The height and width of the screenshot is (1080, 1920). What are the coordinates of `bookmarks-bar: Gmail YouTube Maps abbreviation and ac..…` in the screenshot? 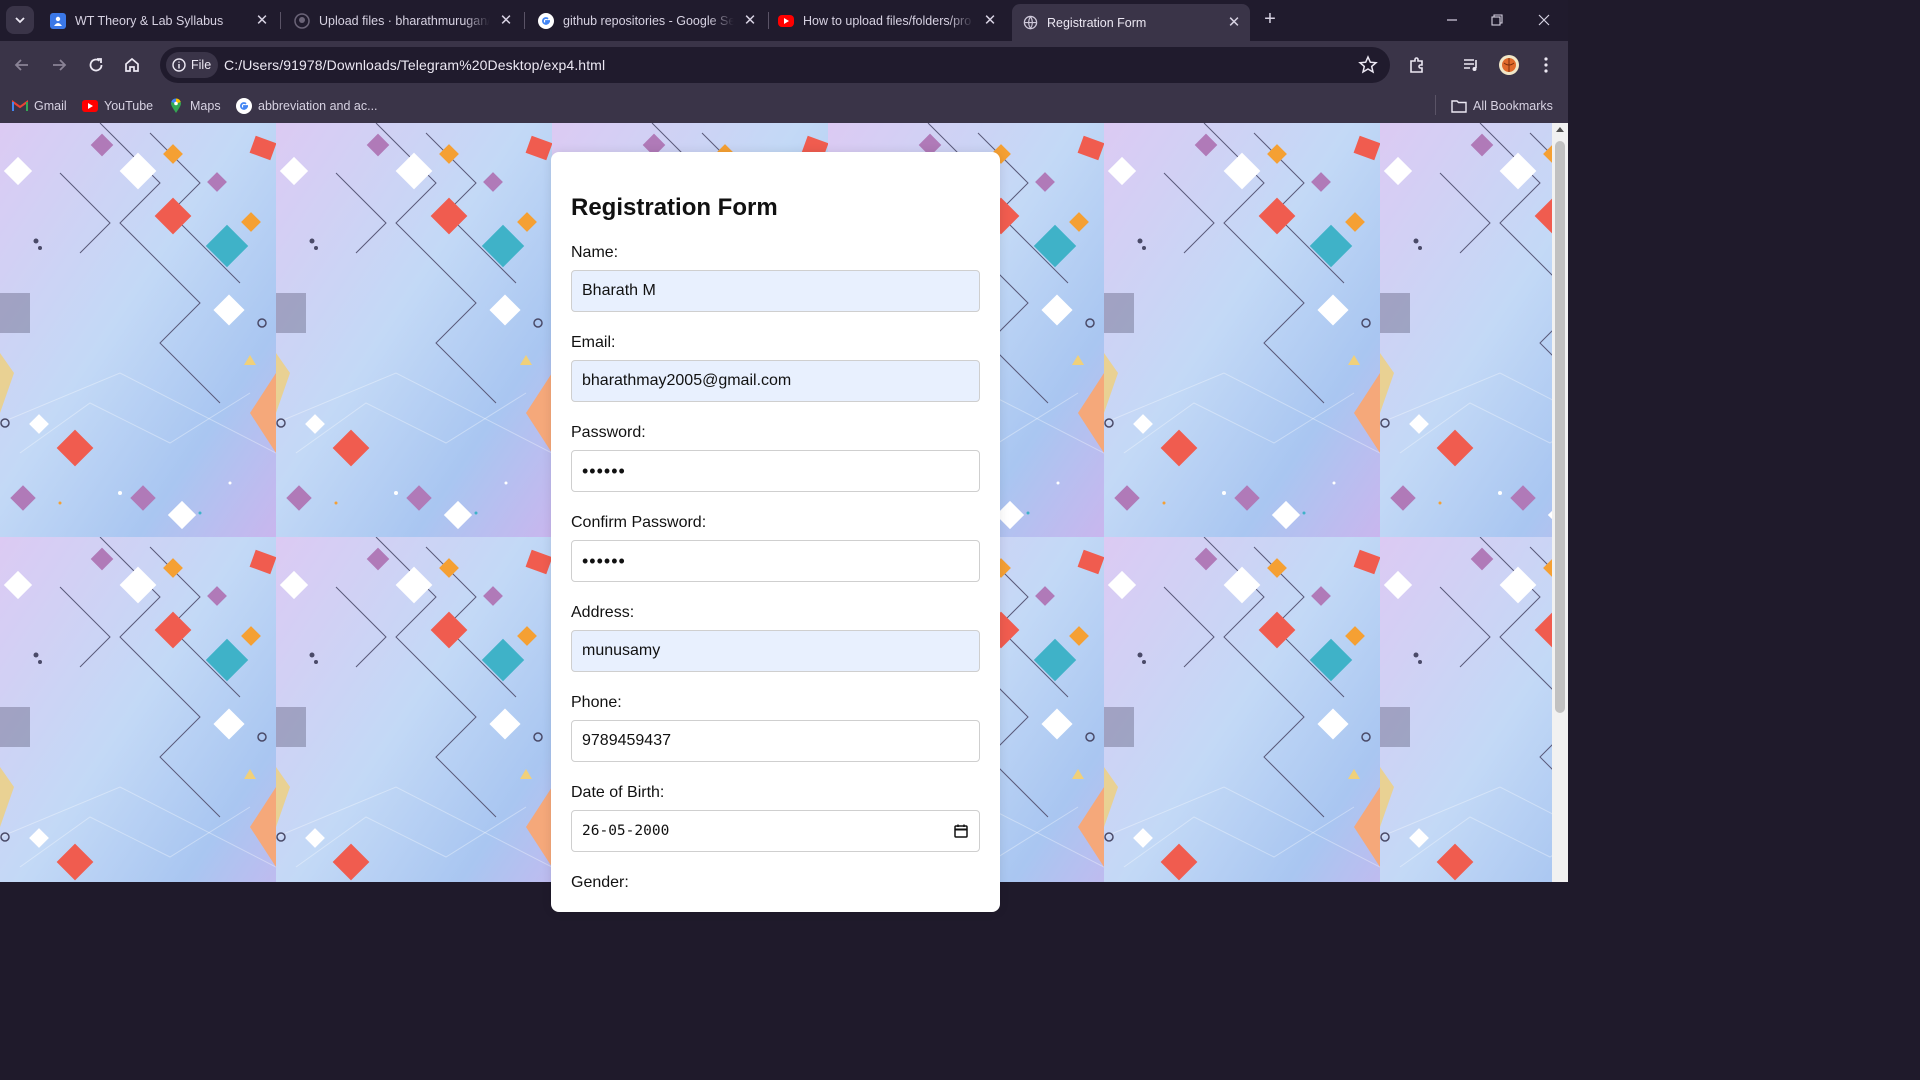 It's located at (784, 106).